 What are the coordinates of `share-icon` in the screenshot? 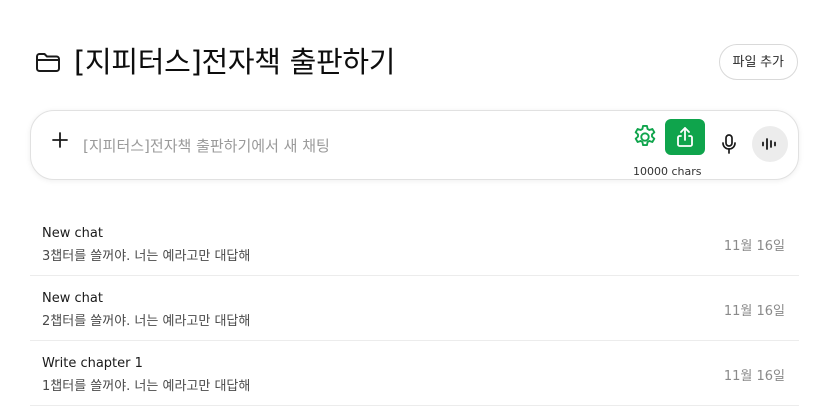 It's located at (685, 137).